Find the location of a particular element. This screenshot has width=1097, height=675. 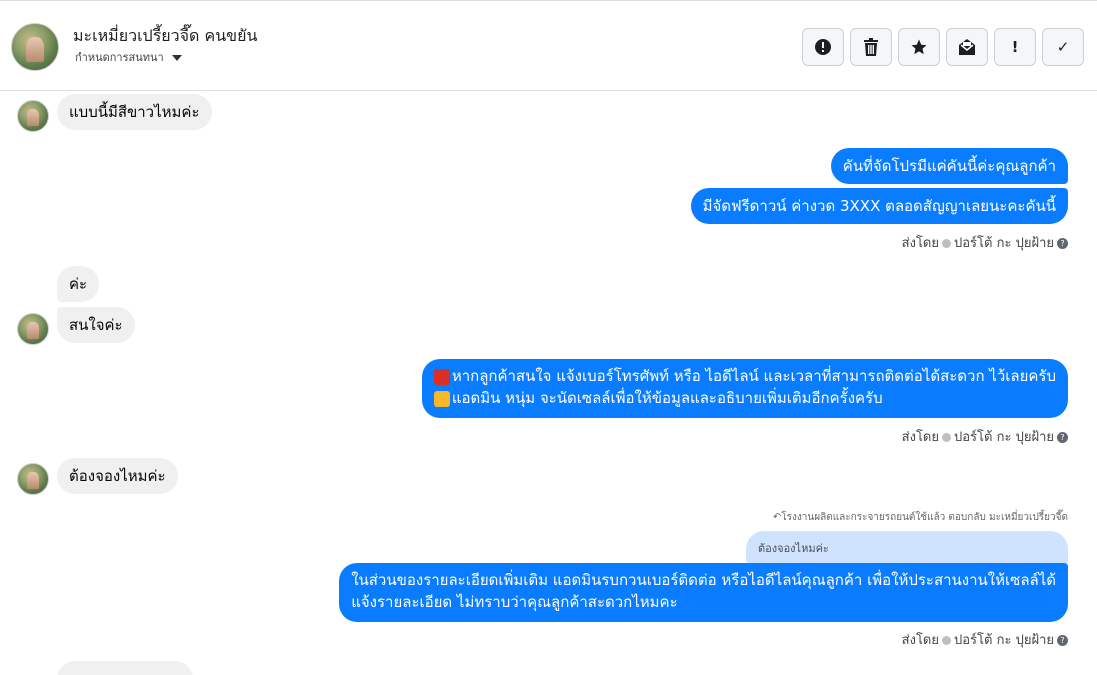

mail-open-icon is located at coordinates (967, 47).